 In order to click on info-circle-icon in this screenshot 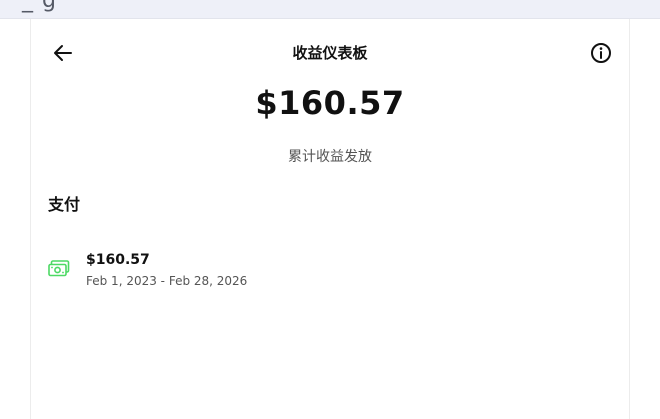, I will do `click(601, 53)`.